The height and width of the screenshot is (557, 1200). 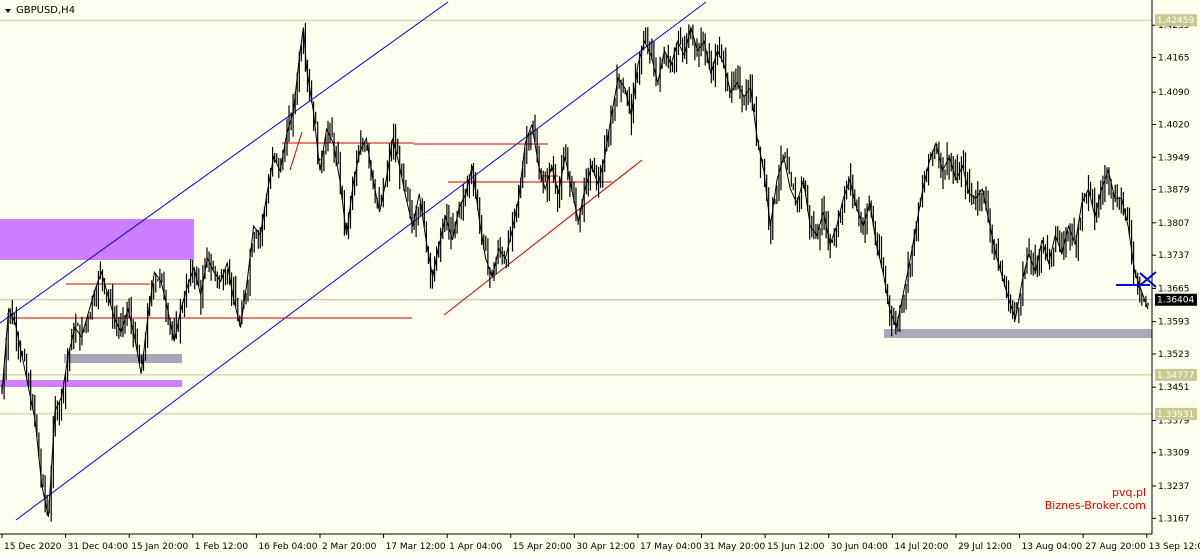 I want to click on y-tick-label-10: 1.3523, so click(x=1174, y=355).